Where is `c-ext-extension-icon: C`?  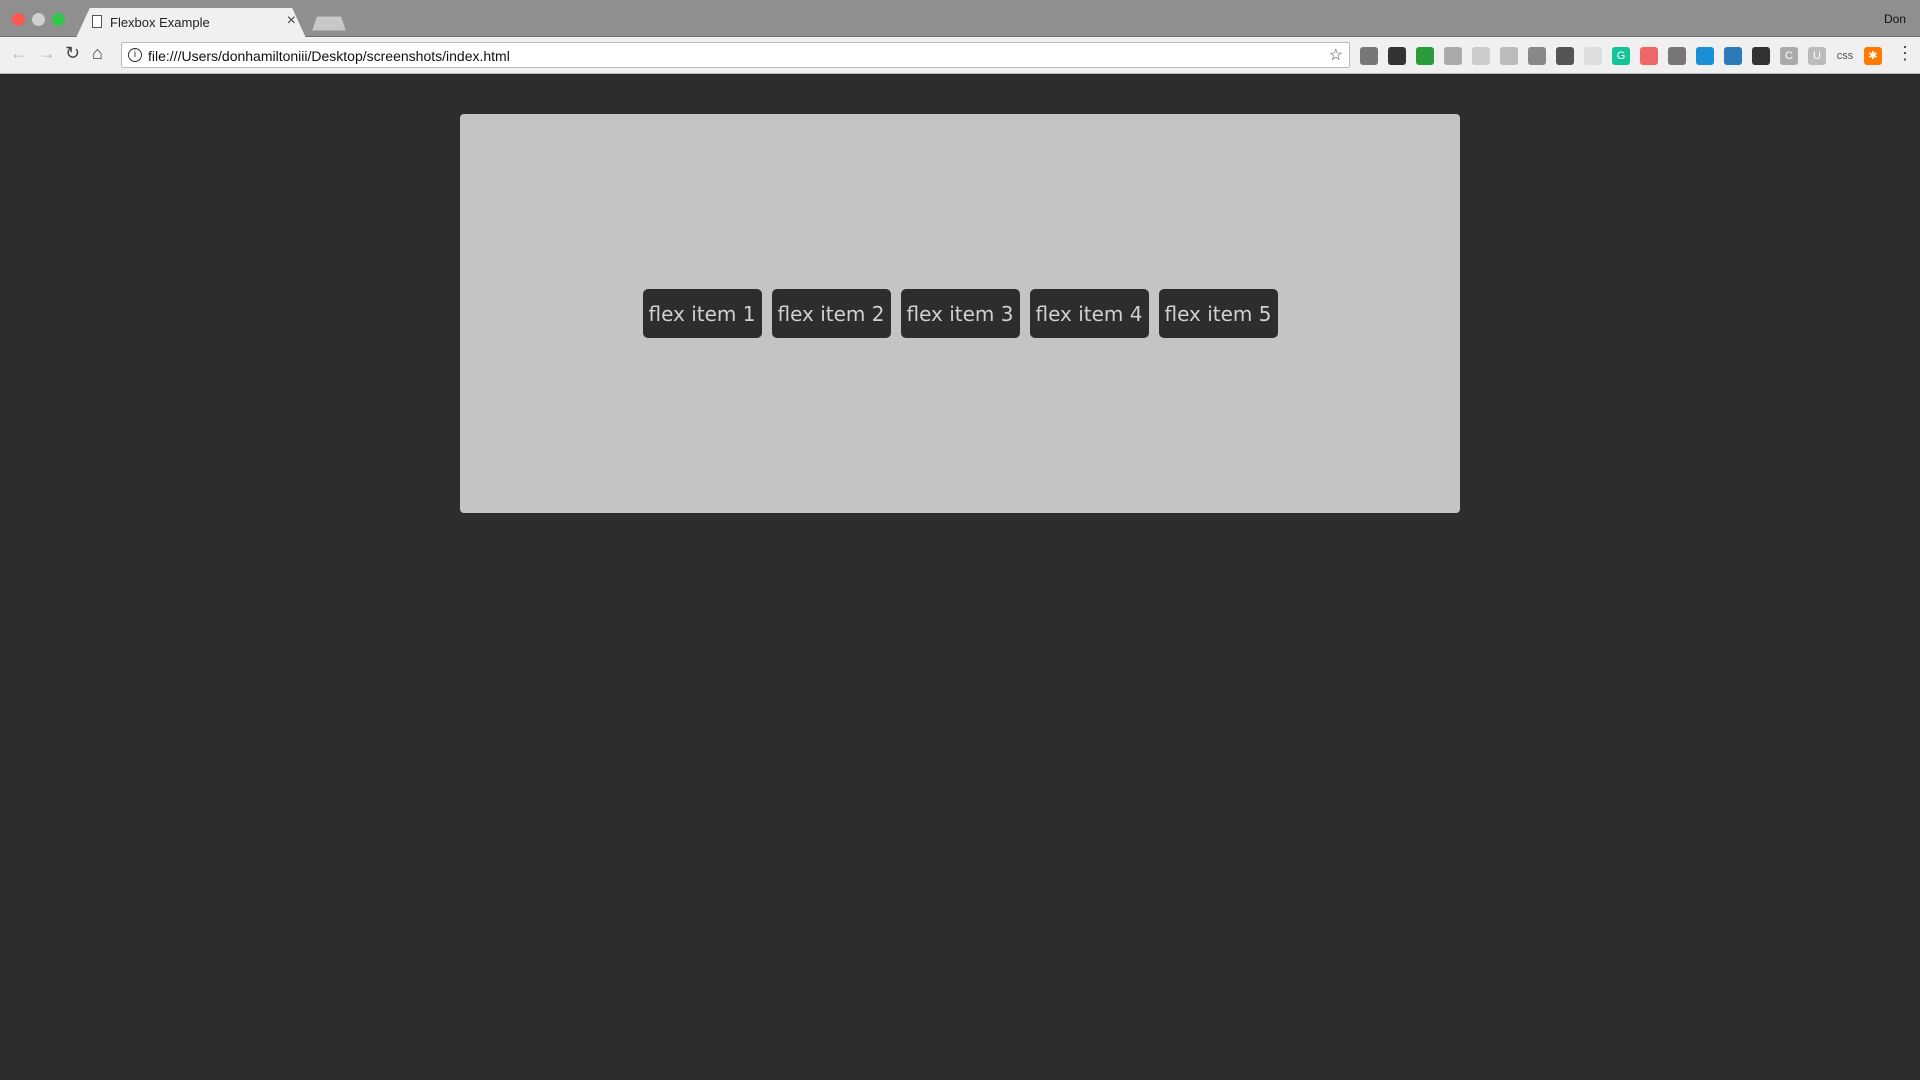
c-ext-extension-icon: C is located at coordinates (1789, 56).